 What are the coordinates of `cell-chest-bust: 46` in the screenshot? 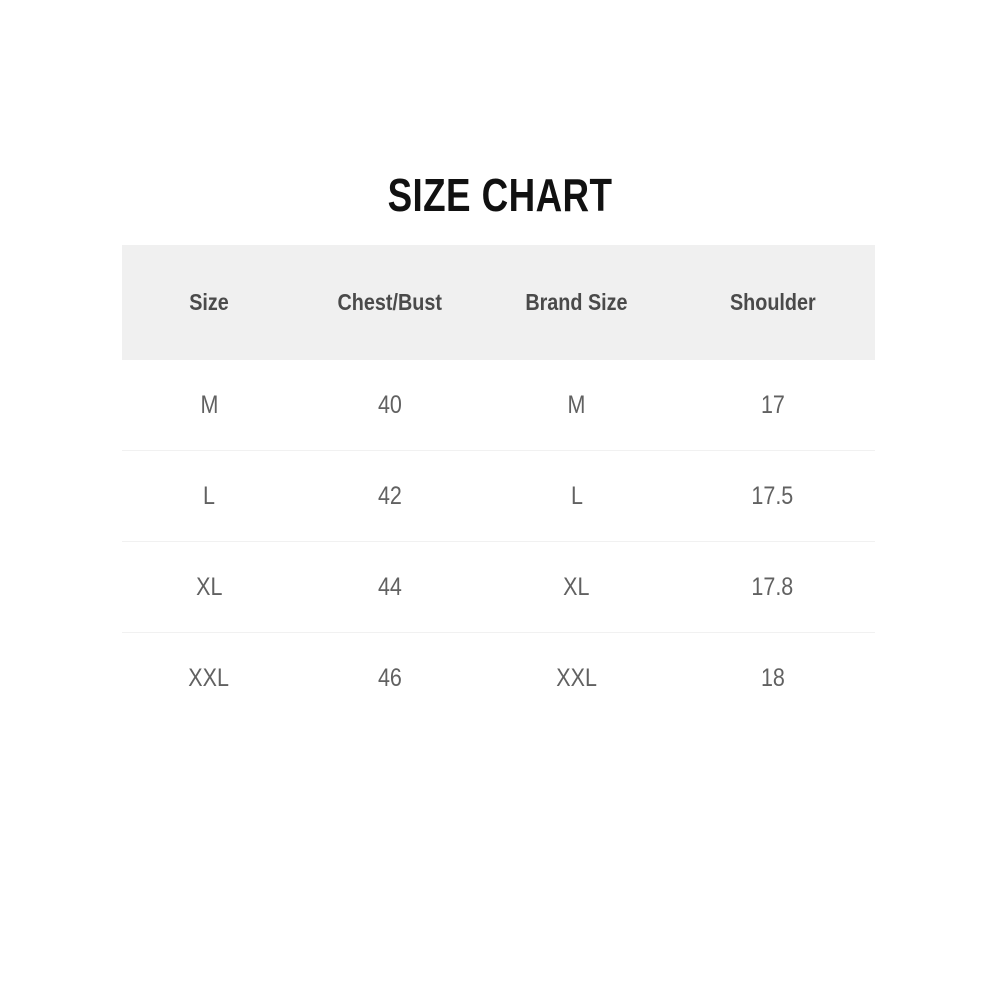 It's located at (389, 677).